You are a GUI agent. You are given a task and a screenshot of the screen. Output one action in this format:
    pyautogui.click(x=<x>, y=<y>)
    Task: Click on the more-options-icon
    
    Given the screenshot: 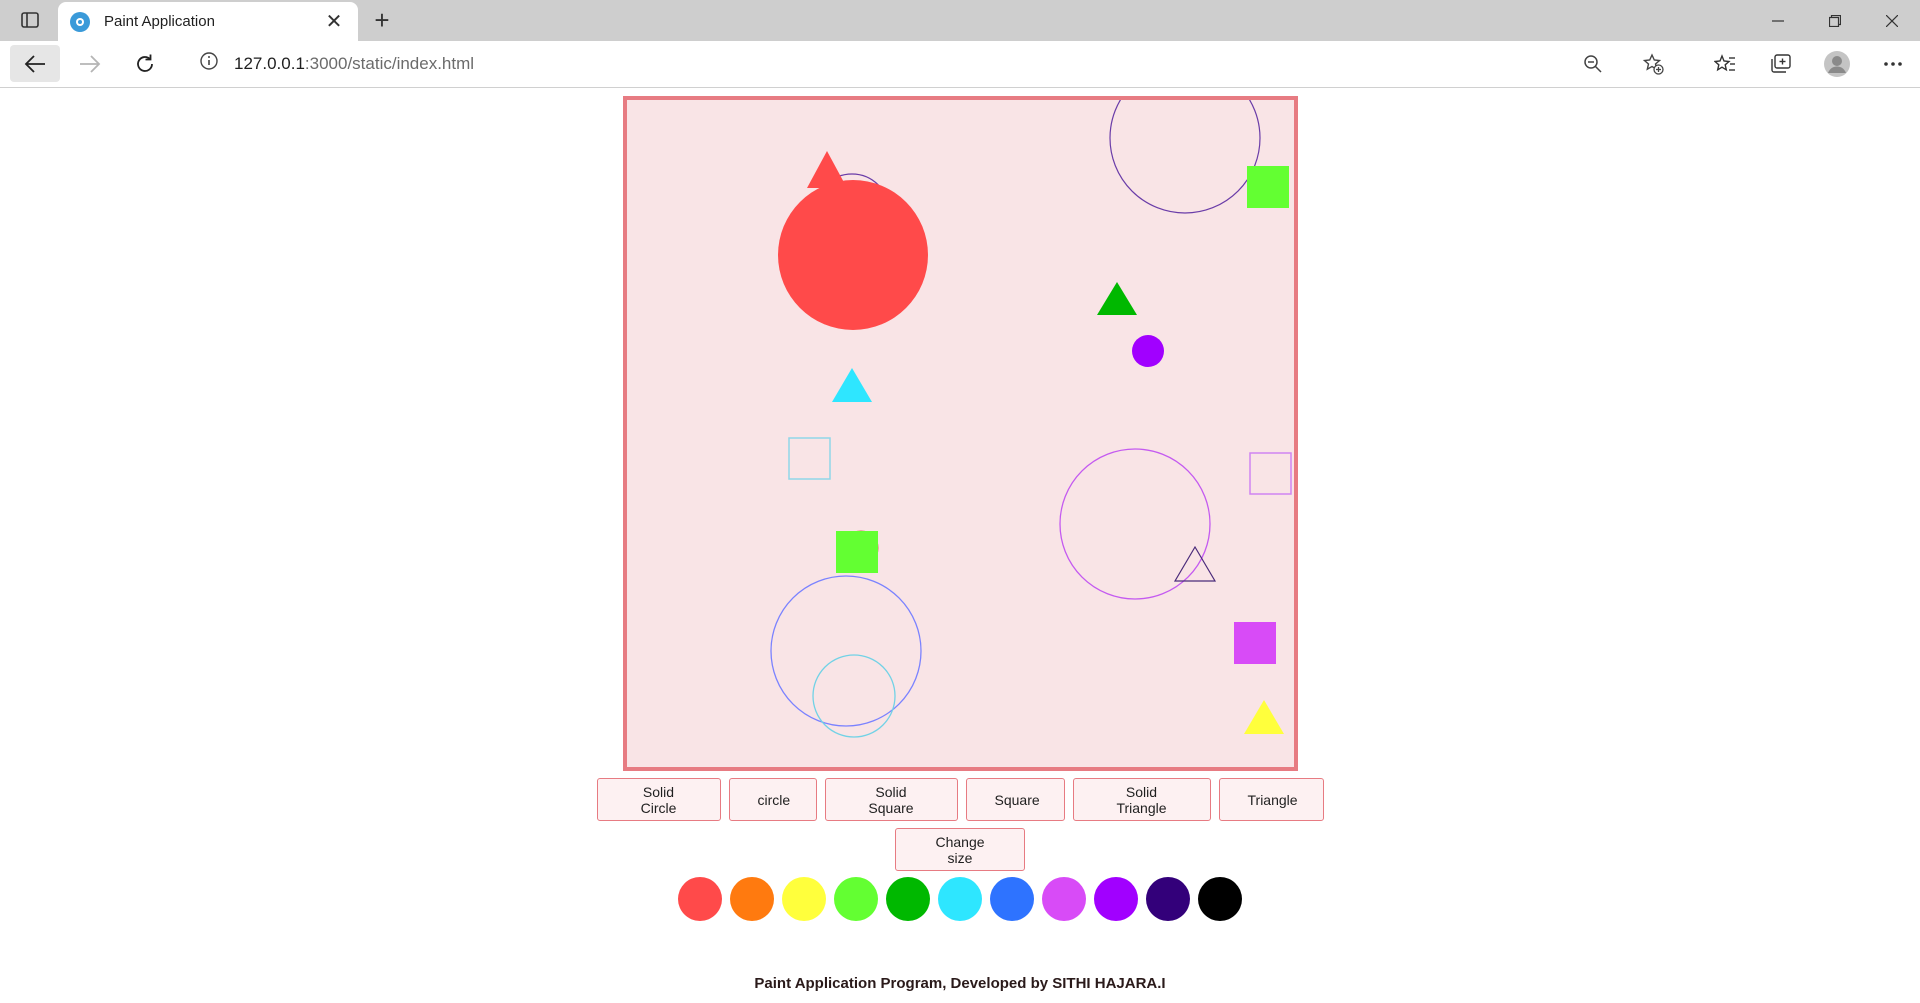 What is the action you would take?
    pyautogui.click(x=1893, y=64)
    